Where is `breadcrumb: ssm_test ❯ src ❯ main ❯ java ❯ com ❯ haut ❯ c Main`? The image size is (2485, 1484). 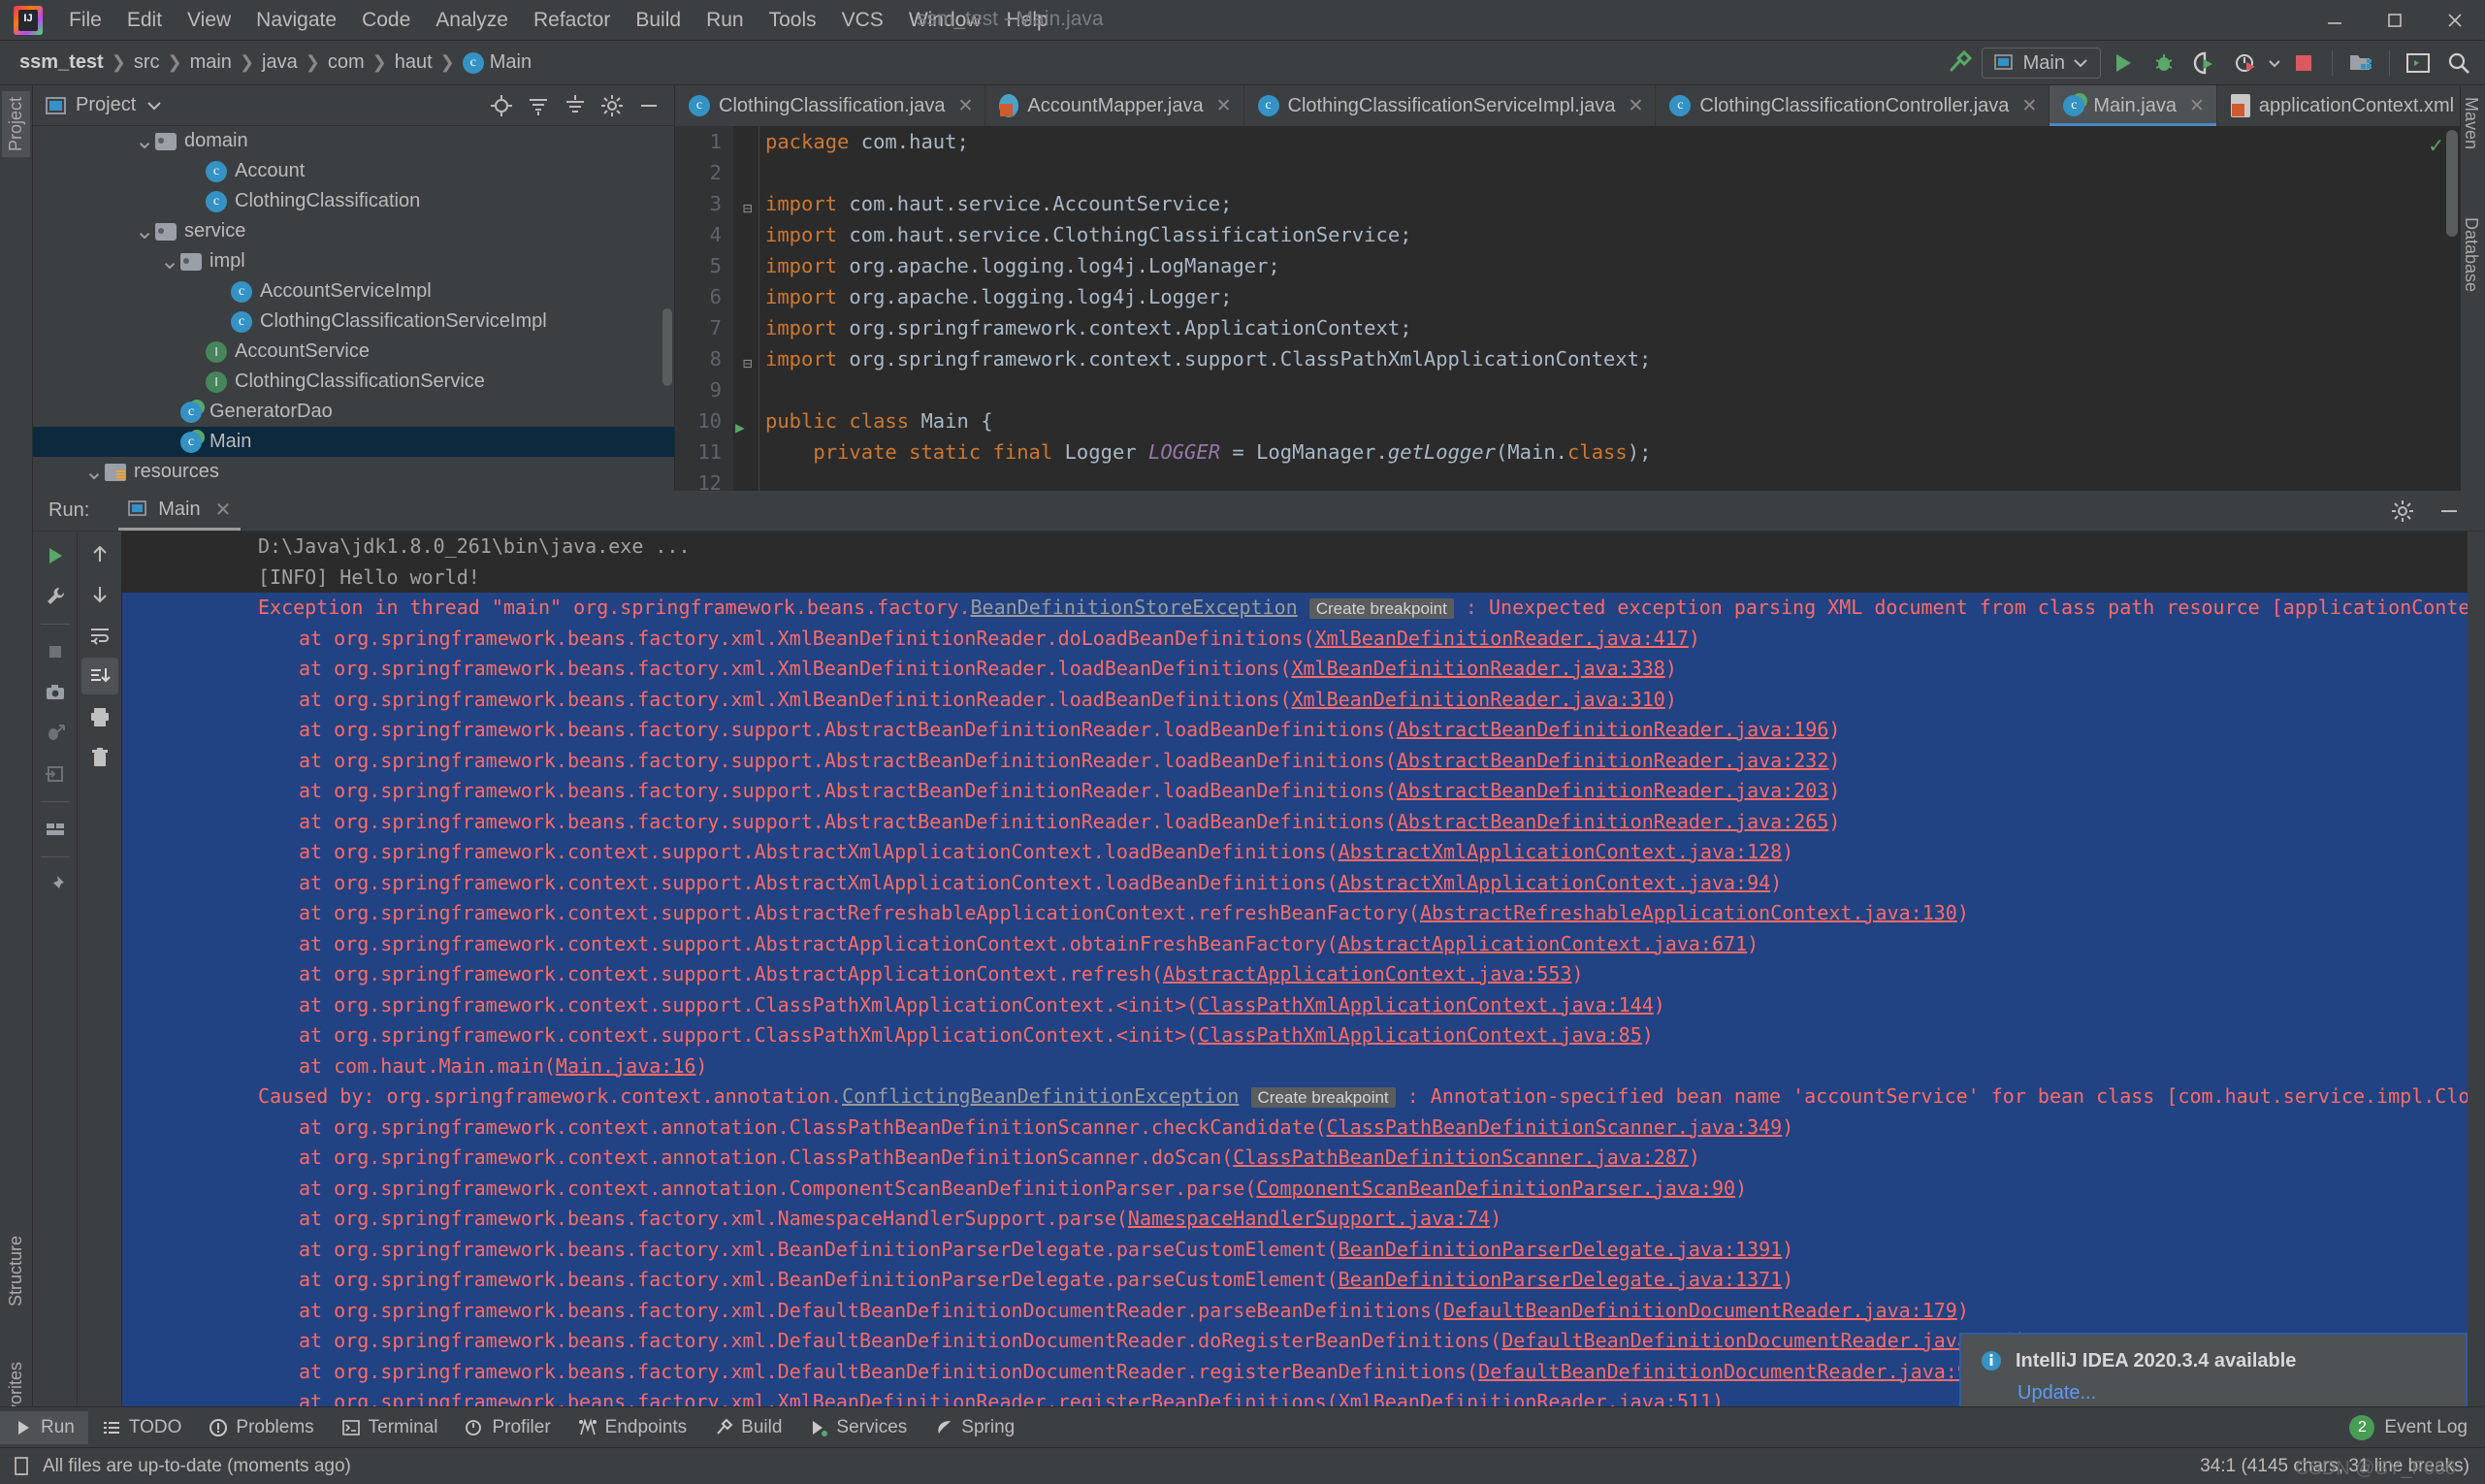
breadcrumb: ssm_test ❯ src ❯ main ❯ java ❯ com ❯ haut ❯ c Main is located at coordinates (275, 62).